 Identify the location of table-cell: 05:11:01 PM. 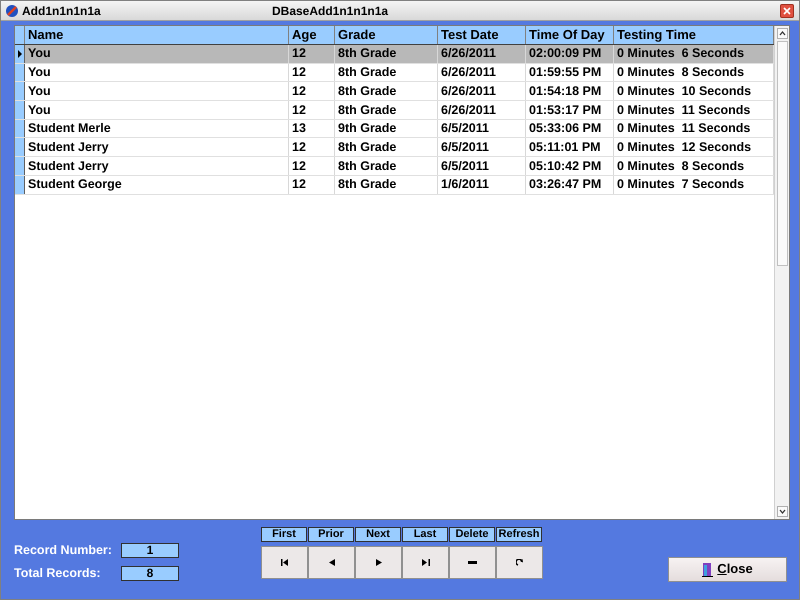
(570, 147).